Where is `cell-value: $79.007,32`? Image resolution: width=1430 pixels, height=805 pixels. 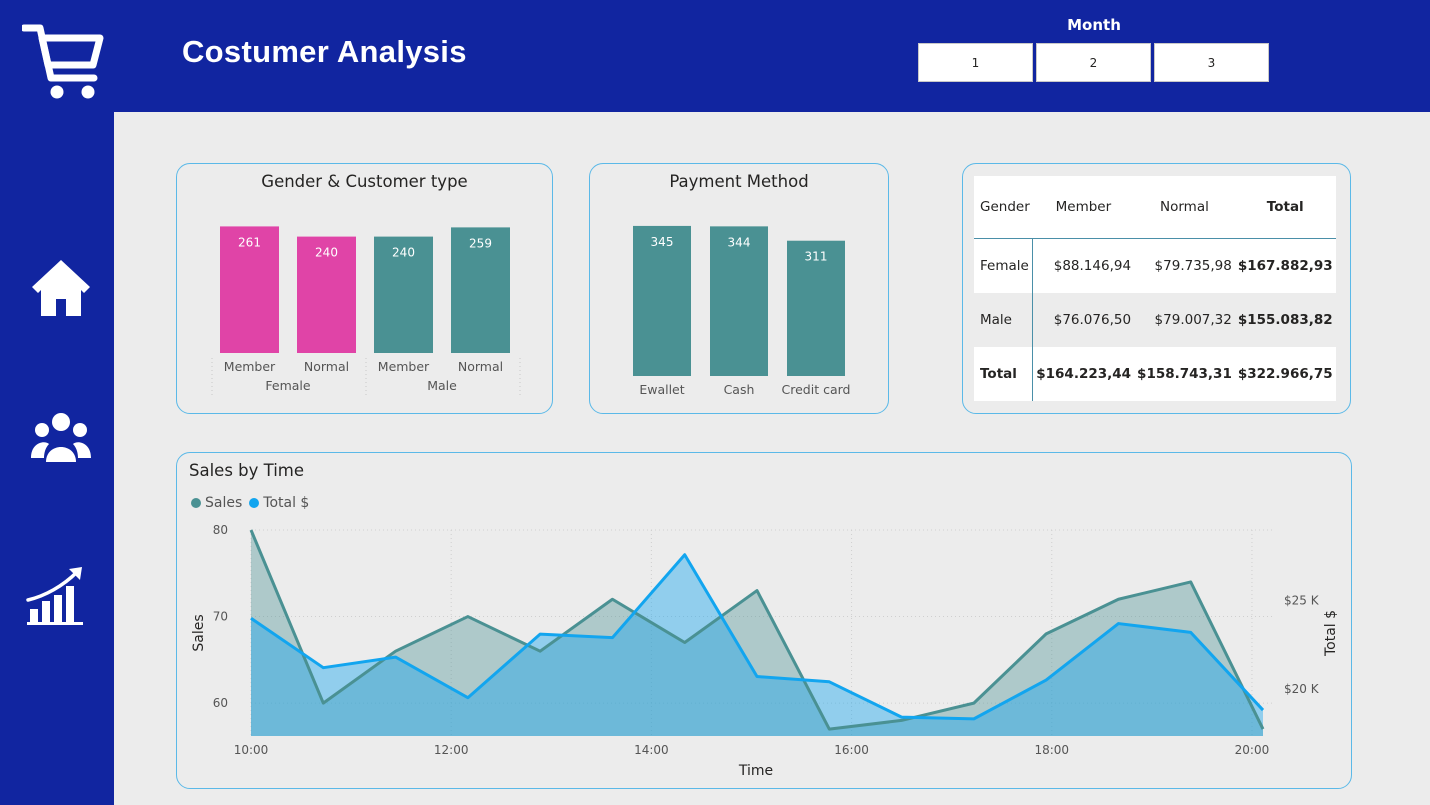 cell-value: $79.007,32 is located at coordinates (1193, 320).